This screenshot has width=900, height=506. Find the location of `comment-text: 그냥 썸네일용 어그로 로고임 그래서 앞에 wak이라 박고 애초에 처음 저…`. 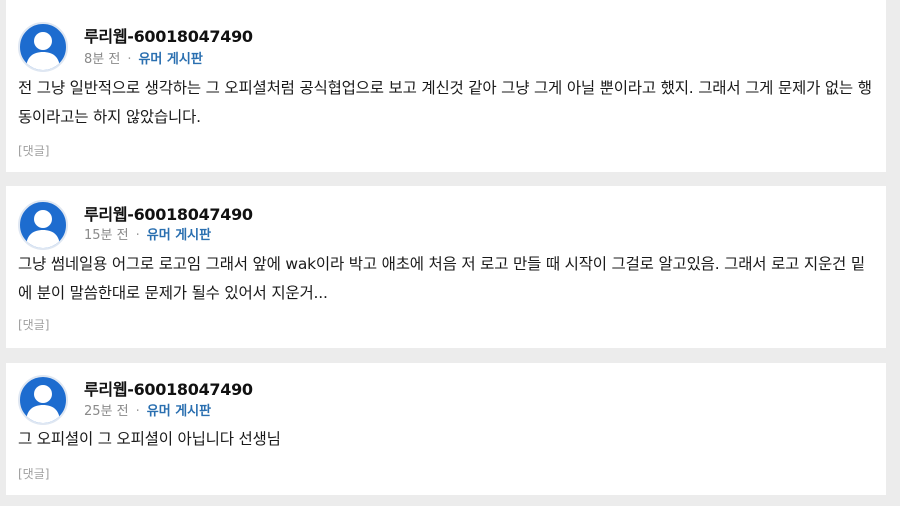

comment-text: 그냥 썸네일용 어그로 로고임 그래서 앞에 wak이라 박고 애초에 처음 저… is located at coordinates (441, 278).